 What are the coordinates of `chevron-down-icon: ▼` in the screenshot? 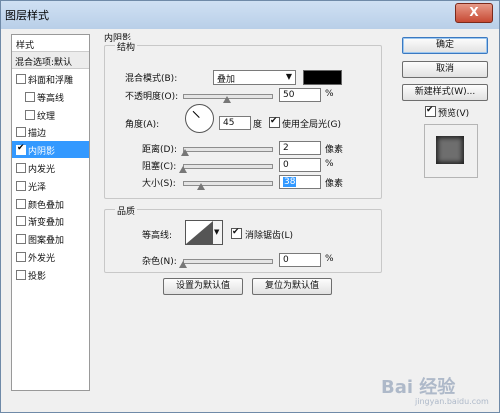 It's located at (217, 232).